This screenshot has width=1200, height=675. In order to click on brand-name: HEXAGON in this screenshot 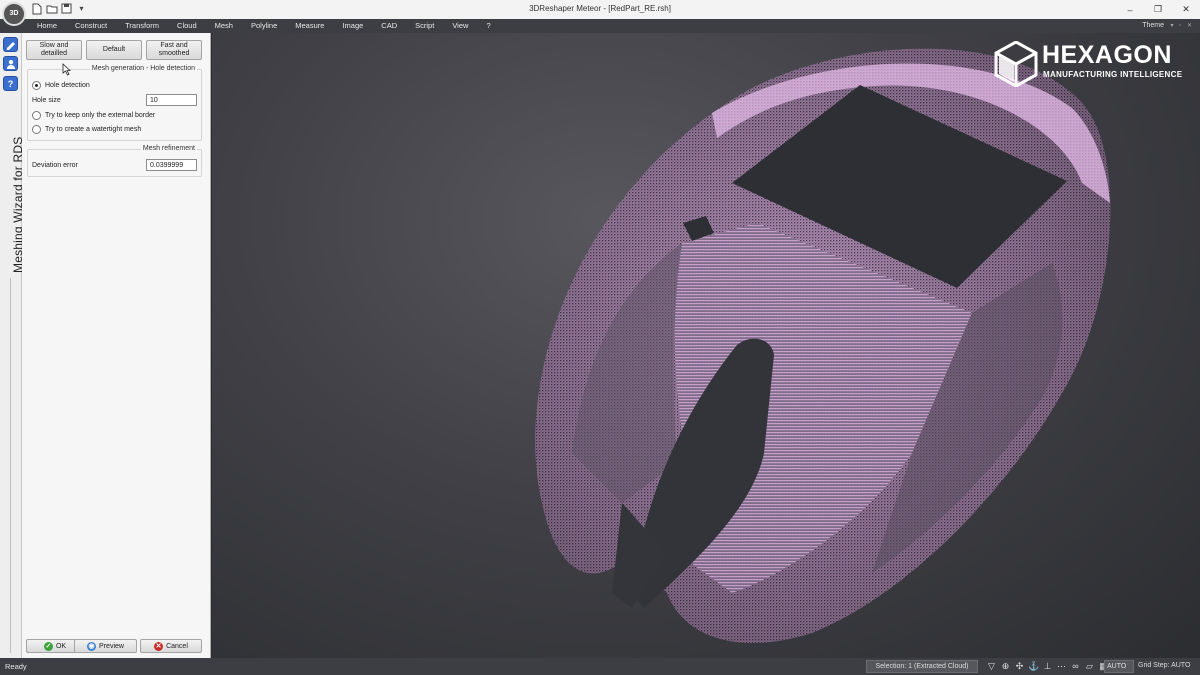, I will do `click(1107, 55)`.